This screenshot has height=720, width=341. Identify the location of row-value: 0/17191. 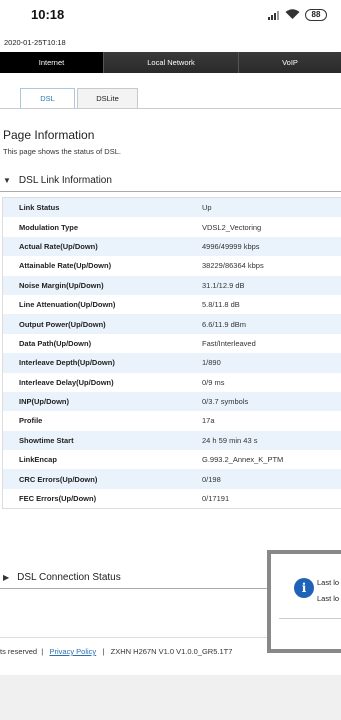
(216, 499).